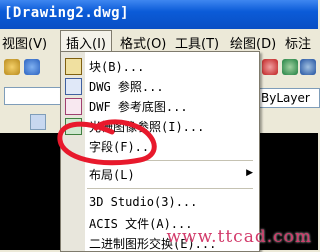 The image size is (320, 252). I want to click on watermark-text: www.ttcad.com, so click(239, 237).